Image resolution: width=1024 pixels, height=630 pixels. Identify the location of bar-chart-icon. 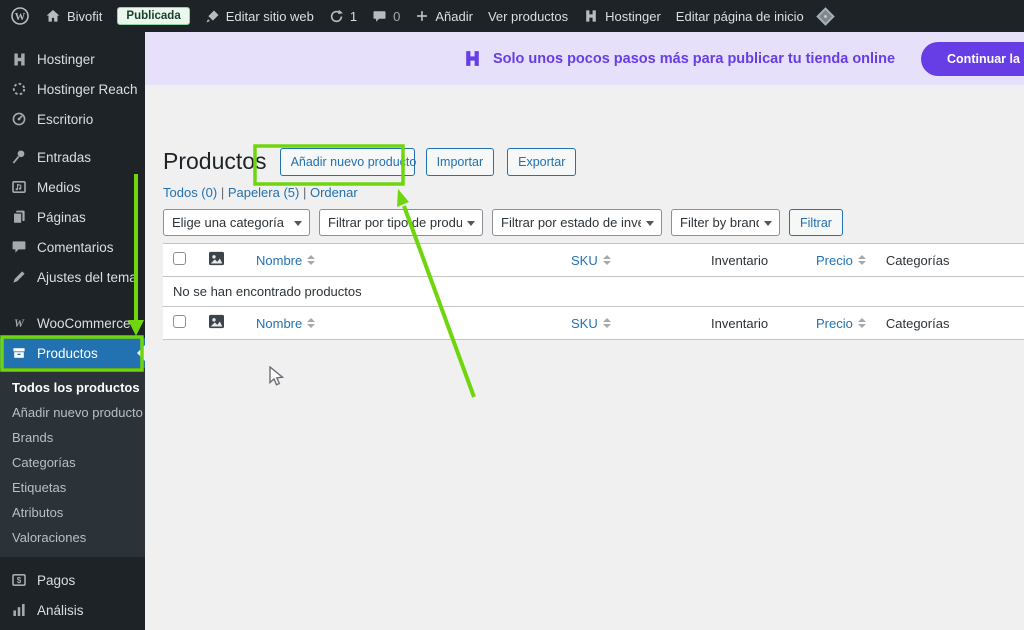
(19, 610).